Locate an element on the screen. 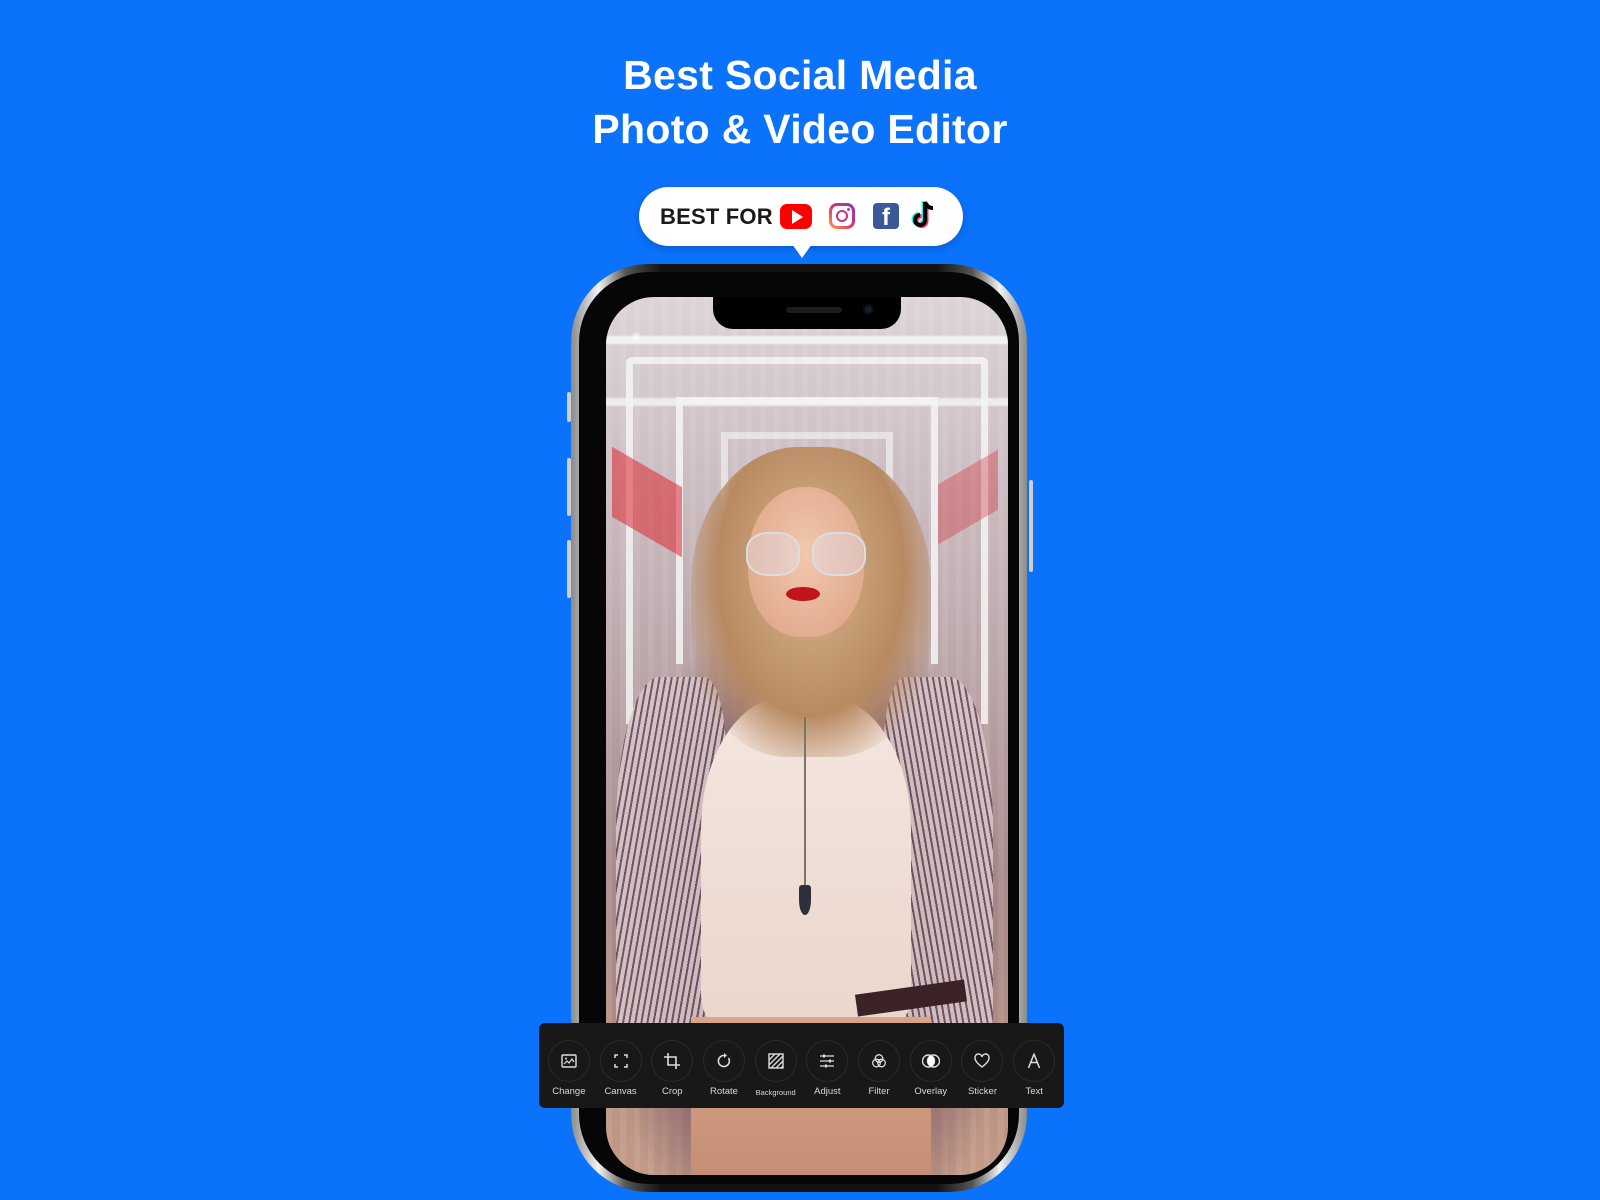 The image size is (1600, 1200). tool-change-circle is located at coordinates (568, 1061).